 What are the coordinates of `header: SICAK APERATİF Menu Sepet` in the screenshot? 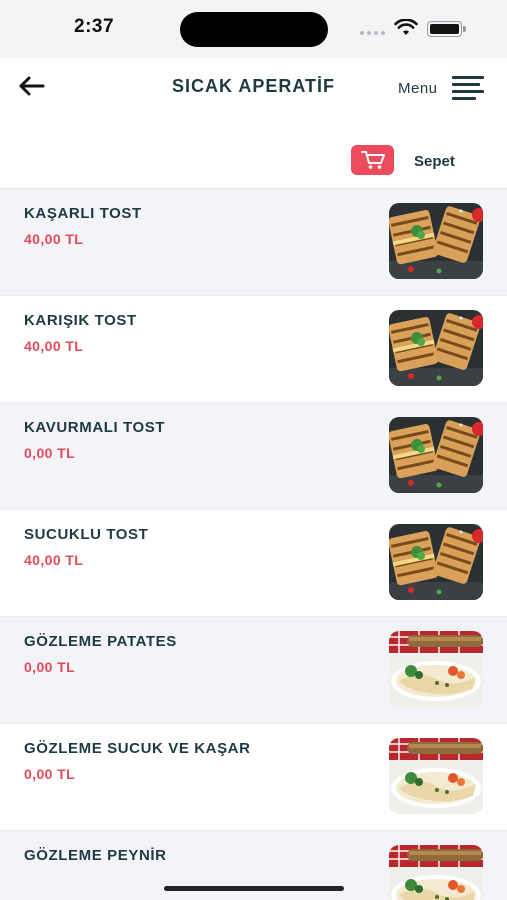 It's located at (253, 123).